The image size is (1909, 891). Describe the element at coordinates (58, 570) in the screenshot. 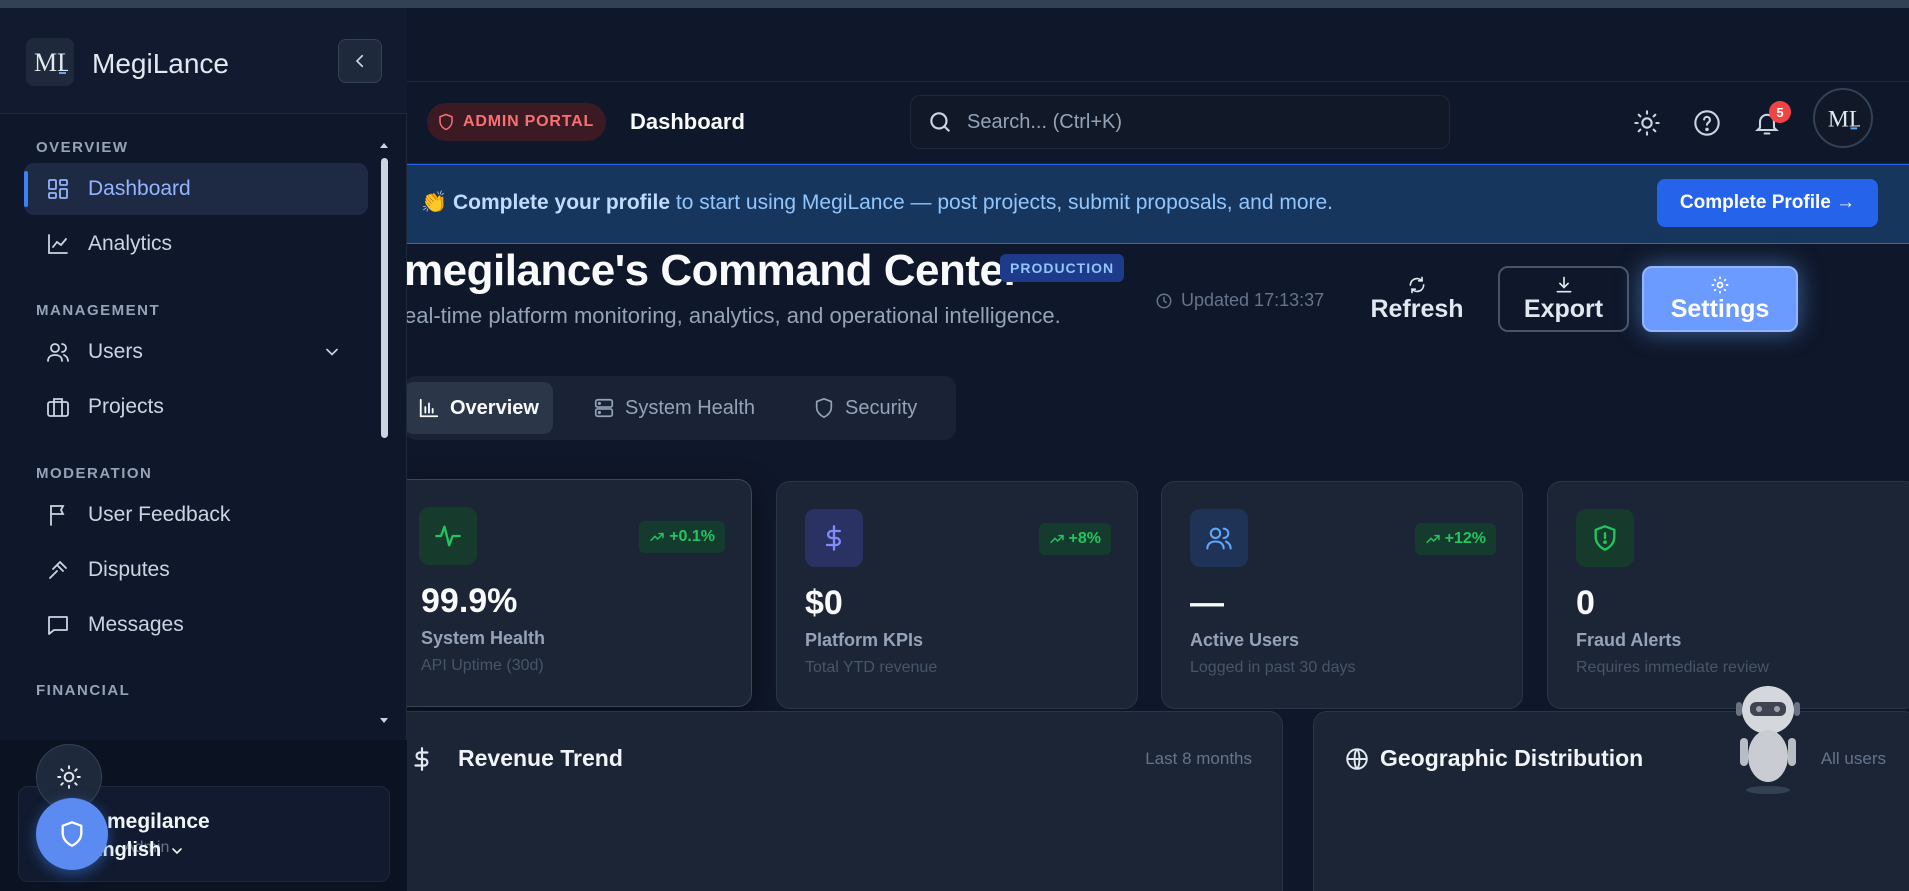

I see `gavel-icon` at that location.